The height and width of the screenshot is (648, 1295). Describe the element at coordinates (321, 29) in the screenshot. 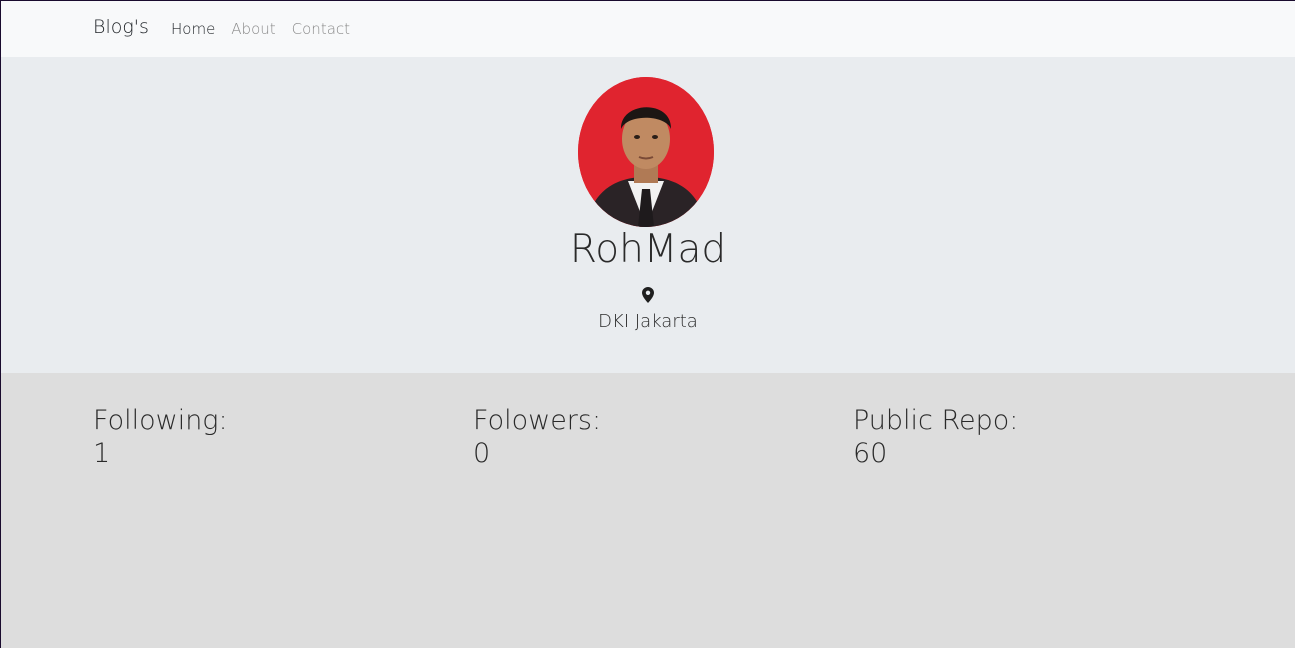

I see `nav-item-contact: Contact` at that location.